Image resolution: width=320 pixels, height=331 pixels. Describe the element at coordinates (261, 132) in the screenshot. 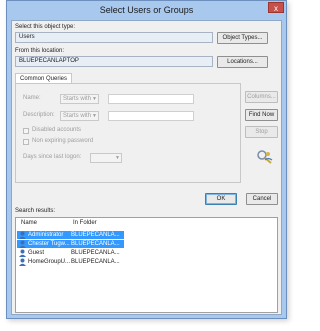

I see `stop-button: Stop` at that location.